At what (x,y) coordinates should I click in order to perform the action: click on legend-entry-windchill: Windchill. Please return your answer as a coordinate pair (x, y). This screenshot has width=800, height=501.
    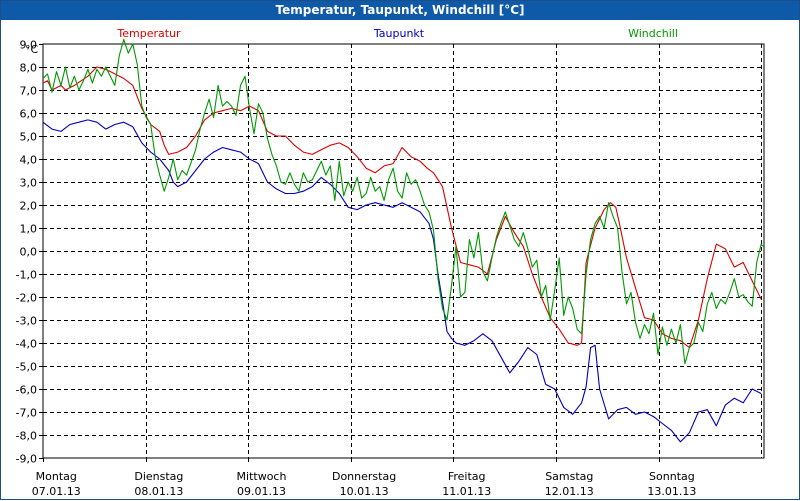
    Looking at the image, I should click on (653, 33).